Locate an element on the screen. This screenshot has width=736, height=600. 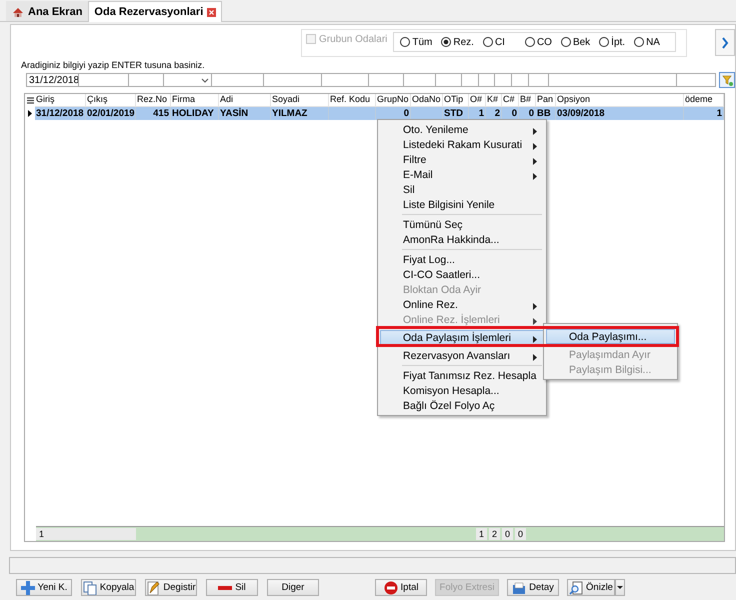
total-cell: 1 is located at coordinates (482, 534).